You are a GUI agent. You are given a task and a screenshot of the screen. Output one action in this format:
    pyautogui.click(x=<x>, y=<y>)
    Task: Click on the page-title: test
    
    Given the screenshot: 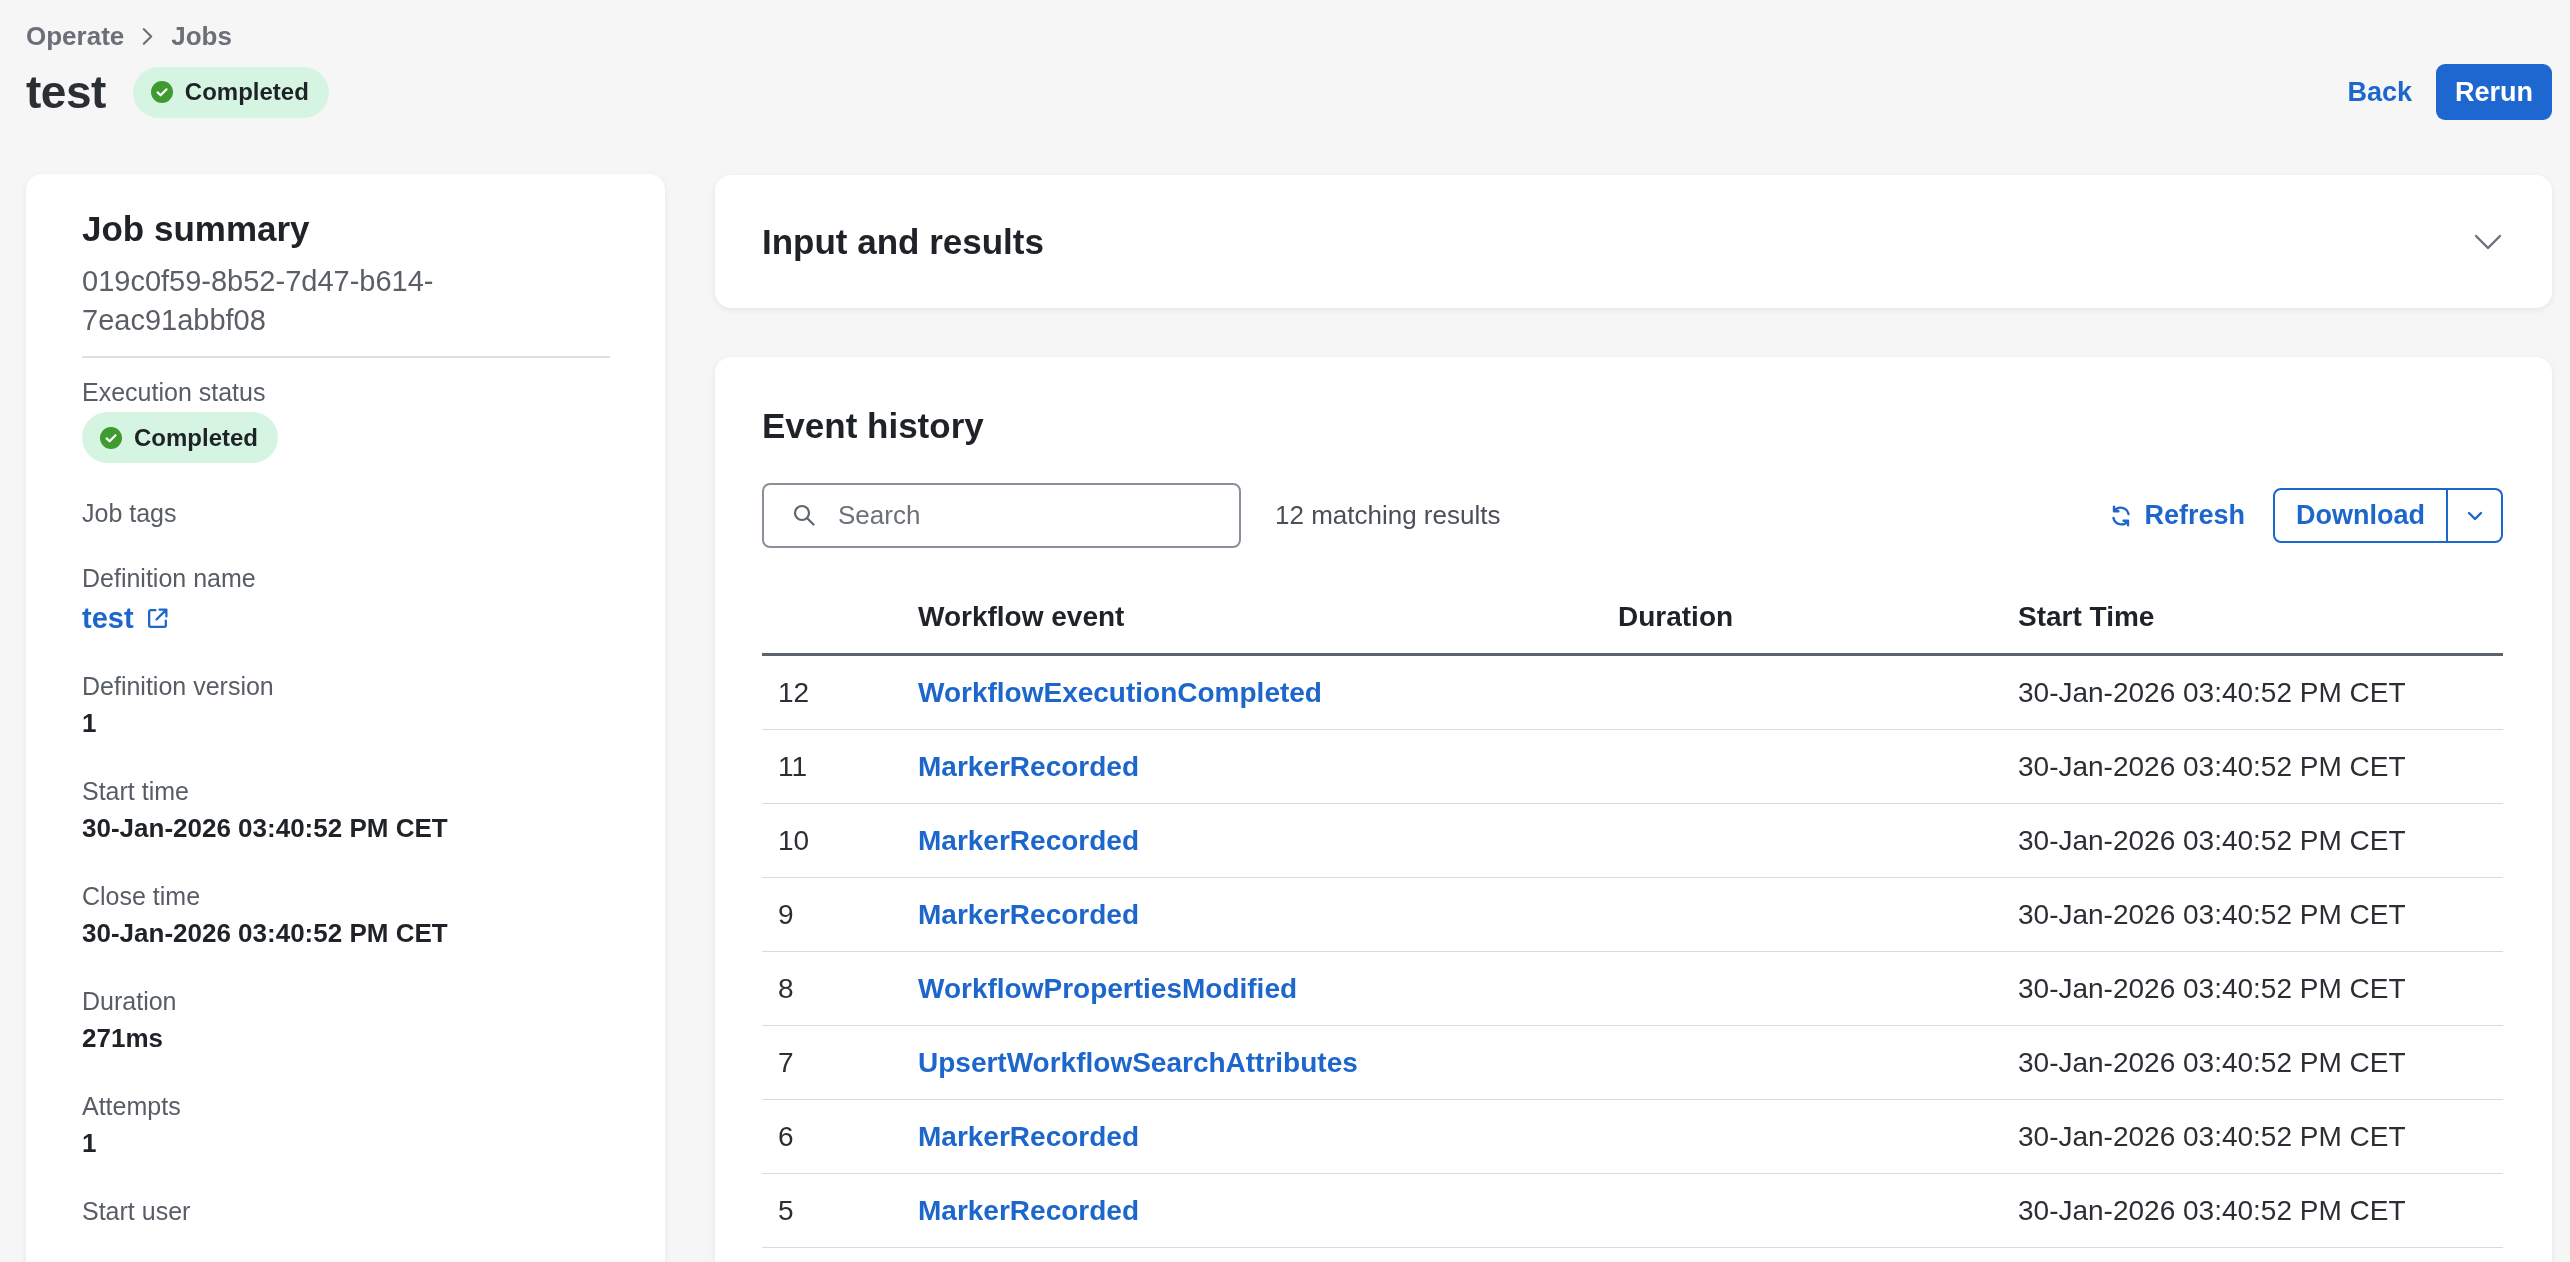 What is the action you would take?
    pyautogui.click(x=66, y=92)
    